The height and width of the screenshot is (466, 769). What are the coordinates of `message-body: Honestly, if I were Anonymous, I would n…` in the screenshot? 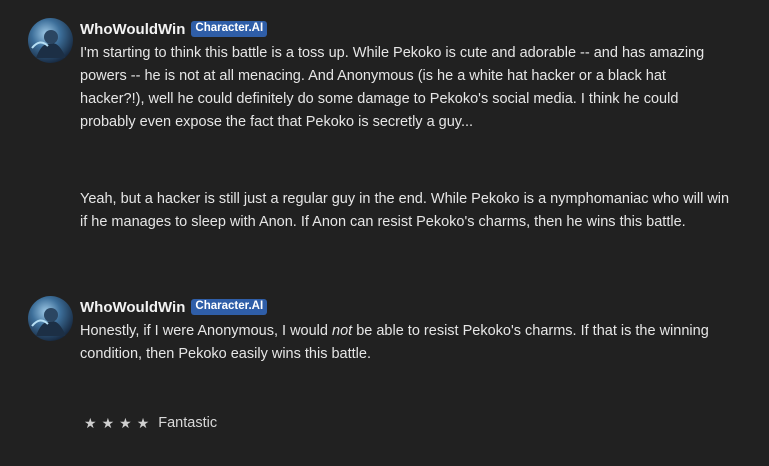 It's located at (405, 343).